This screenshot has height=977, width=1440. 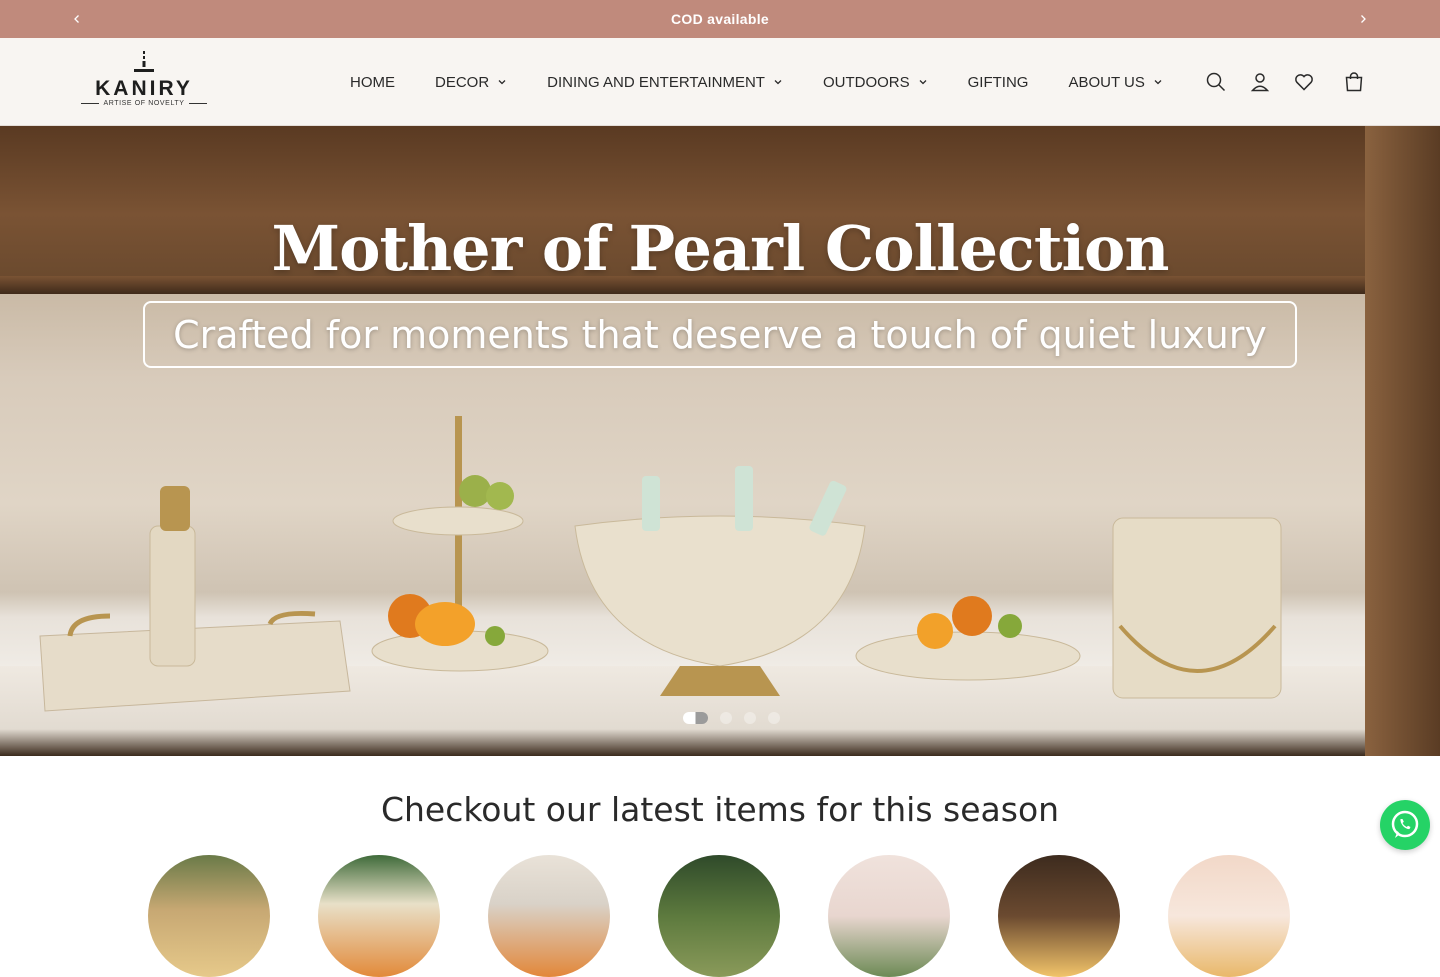 I want to click on chevron-right-icon, so click(x=1363, y=19).